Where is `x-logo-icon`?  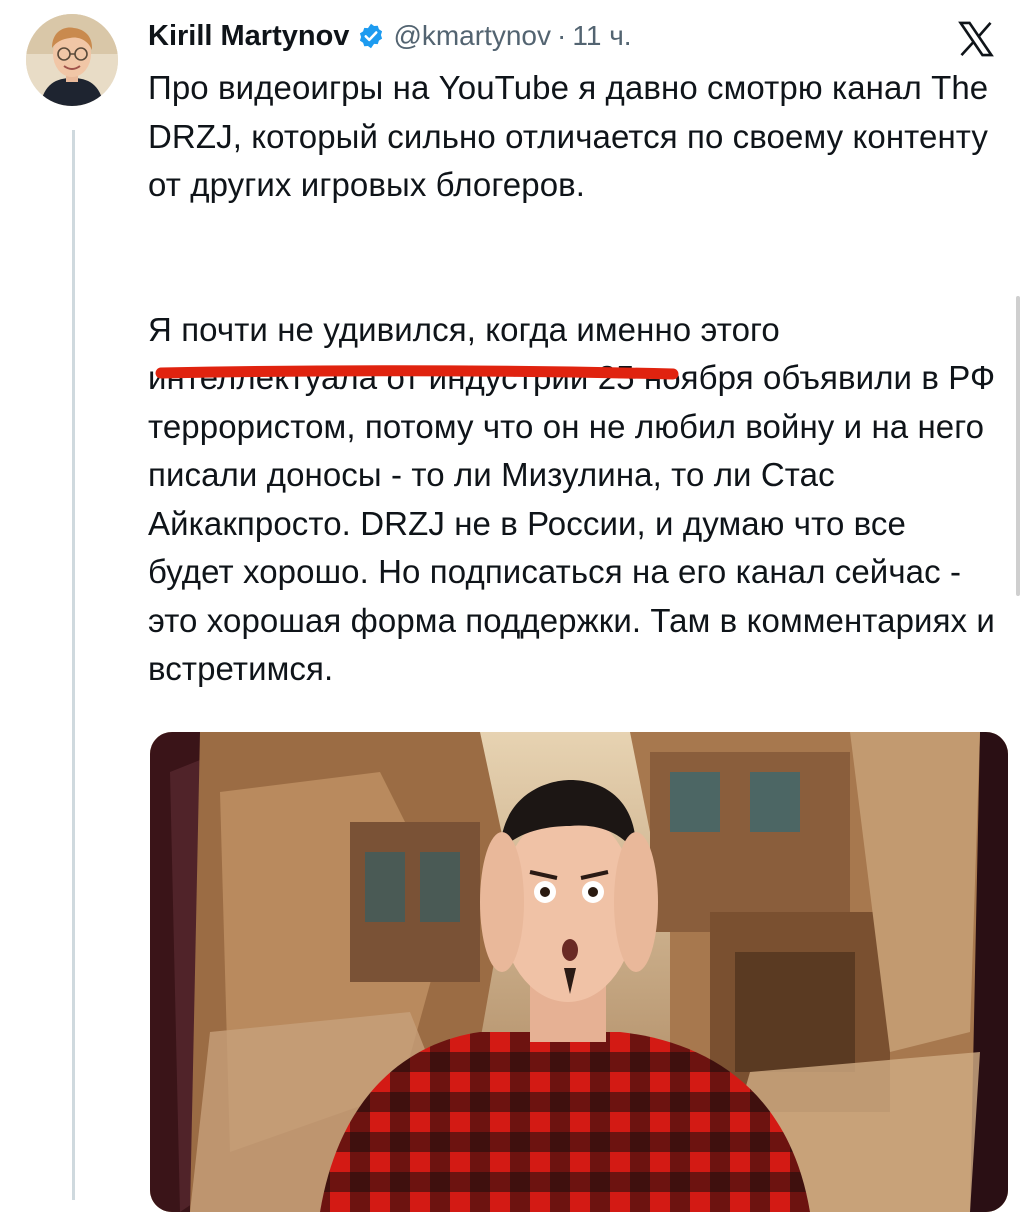 x-logo-icon is located at coordinates (976, 39).